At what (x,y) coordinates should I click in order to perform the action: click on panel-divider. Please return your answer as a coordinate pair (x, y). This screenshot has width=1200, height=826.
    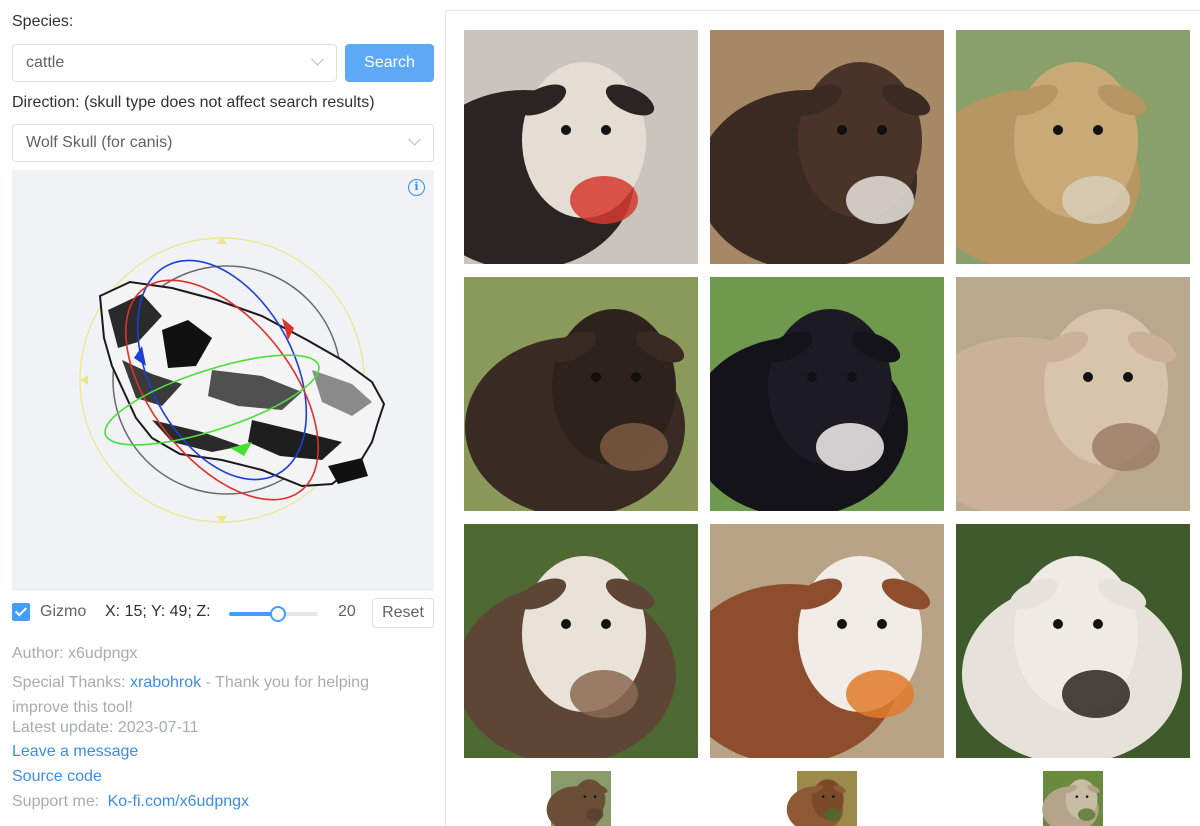
    Looking at the image, I should click on (445, 418).